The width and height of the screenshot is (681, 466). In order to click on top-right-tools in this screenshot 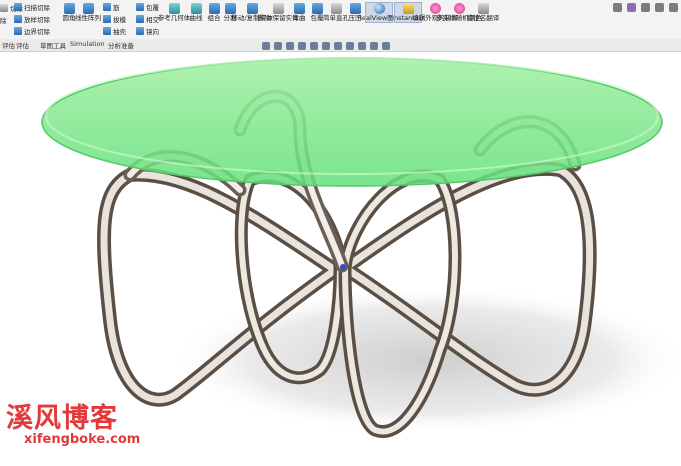, I will do `click(647, 7)`.